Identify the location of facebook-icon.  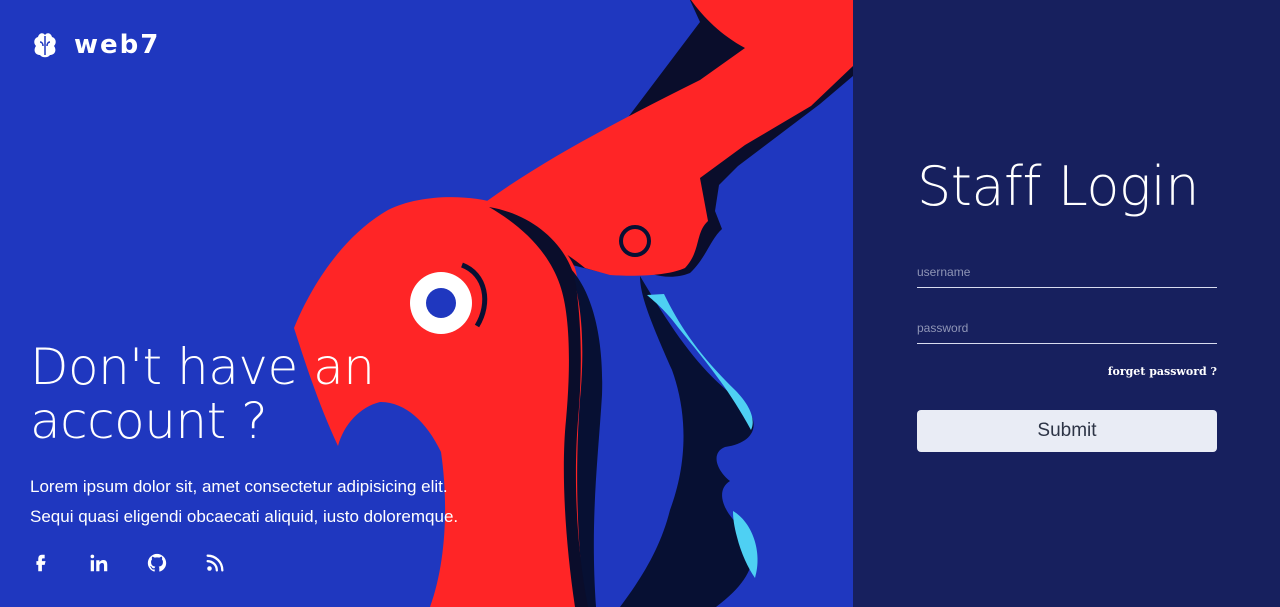
(41, 563).